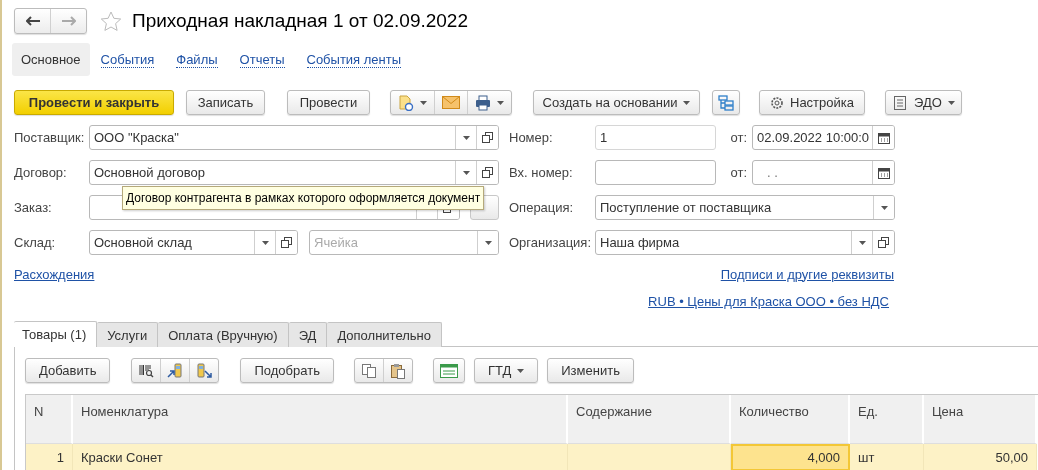  I want to click on field-label: Вх. номер:, so click(541, 172).